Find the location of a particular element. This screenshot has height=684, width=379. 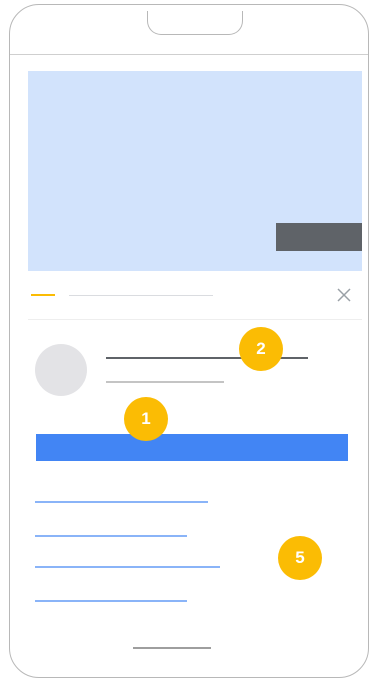

callout-badge-header: 2 is located at coordinates (261, 349).